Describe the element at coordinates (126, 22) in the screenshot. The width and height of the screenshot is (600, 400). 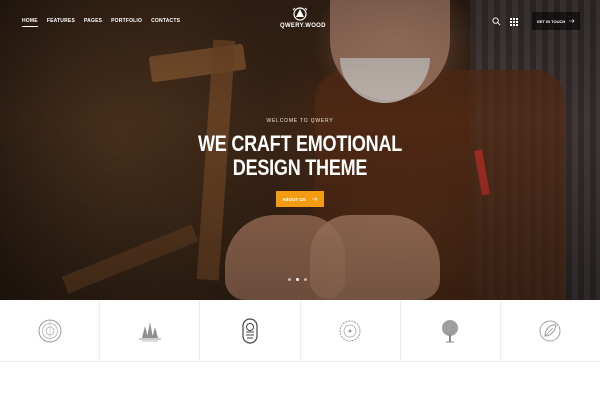
I see `nav-portfolio: Portfolio` at that location.